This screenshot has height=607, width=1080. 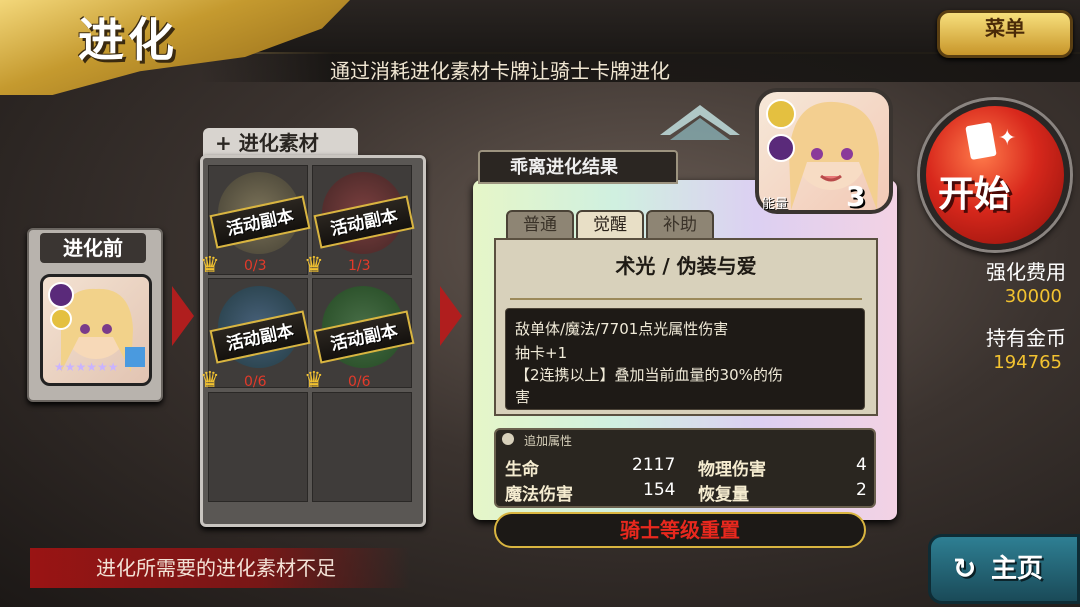 What do you see at coordinates (1033, 296) in the screenshot?
I see `cost-value: 30000` at bounding box center [1033, 296].